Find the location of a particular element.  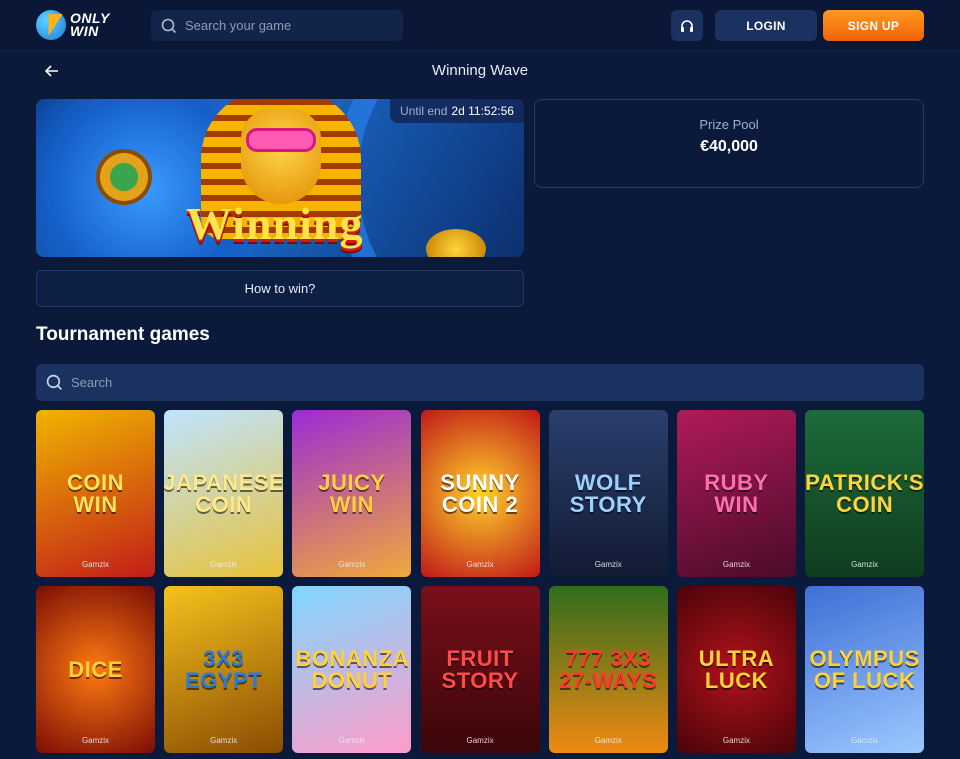

logo-line-2: WIN is located at coordinates (84, 31).